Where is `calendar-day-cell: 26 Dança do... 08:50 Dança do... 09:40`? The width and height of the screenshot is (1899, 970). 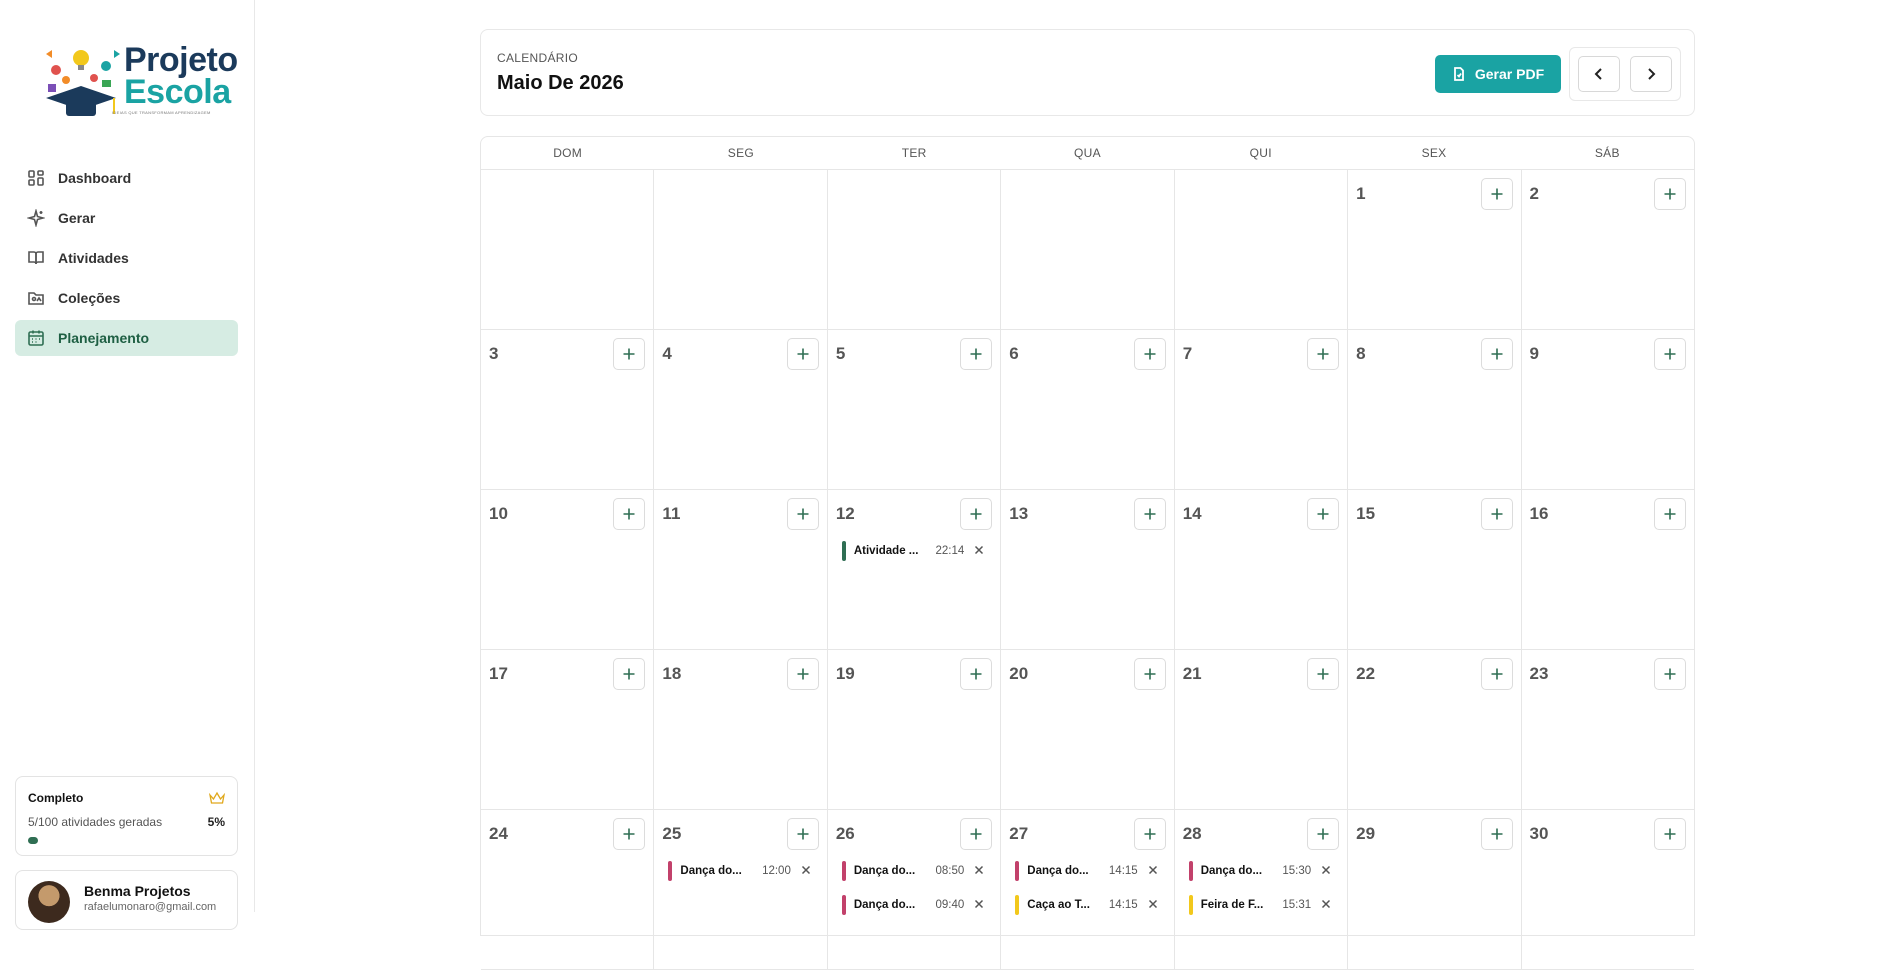
calendar-day-cell: 26 Dança do... 08:50 Dança do... 09:40 is located at coordinates (915, 889).